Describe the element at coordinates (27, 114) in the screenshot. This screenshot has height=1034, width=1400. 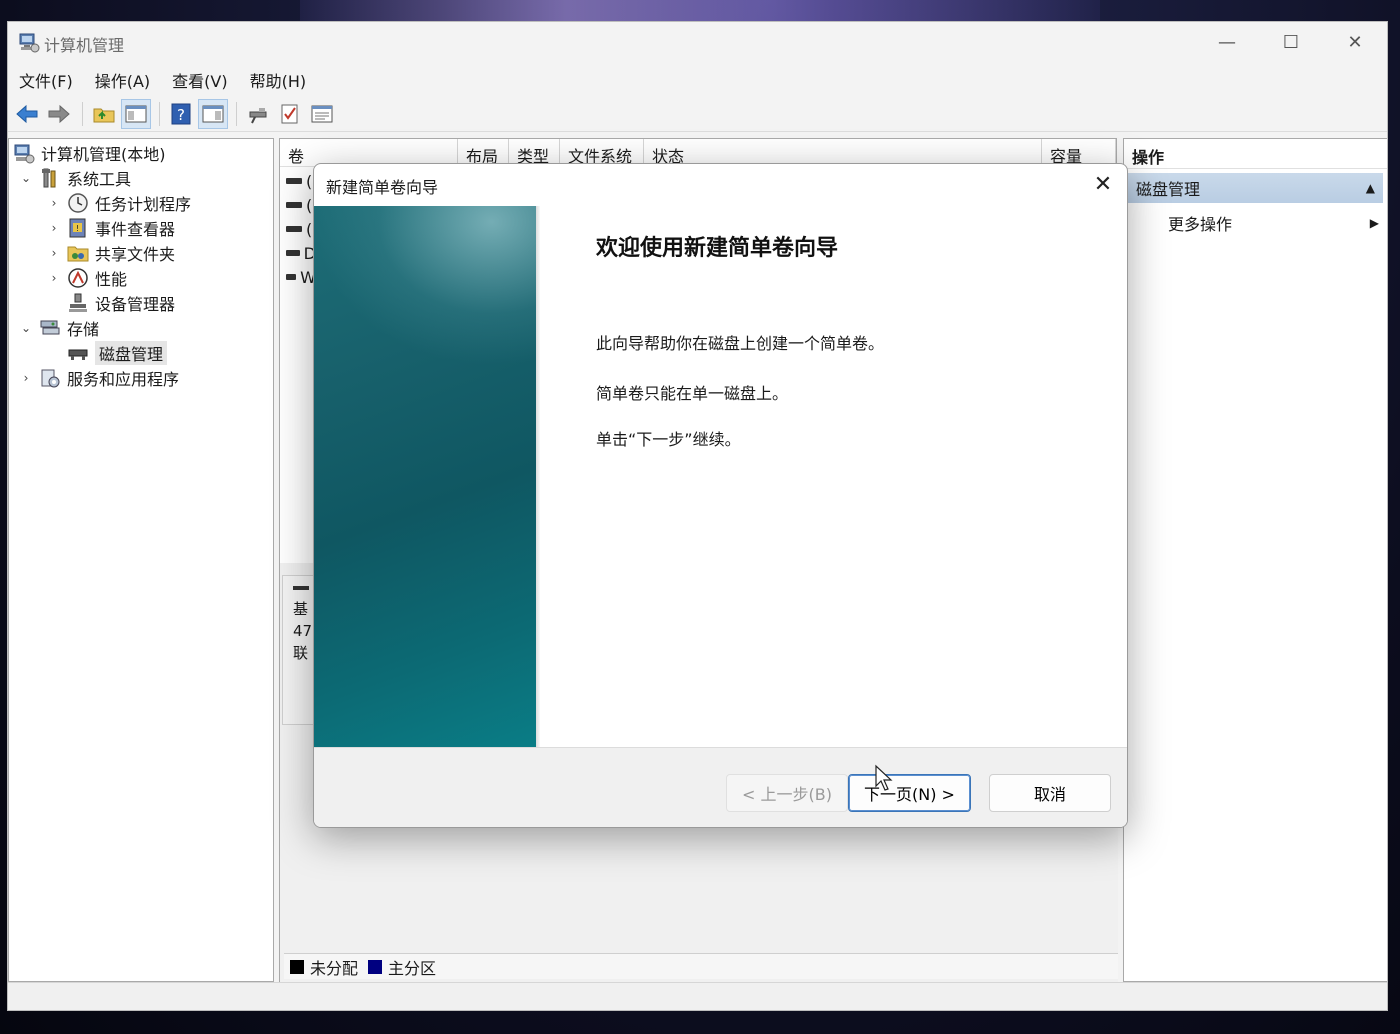
I see `back-arrow-icon` at that location.